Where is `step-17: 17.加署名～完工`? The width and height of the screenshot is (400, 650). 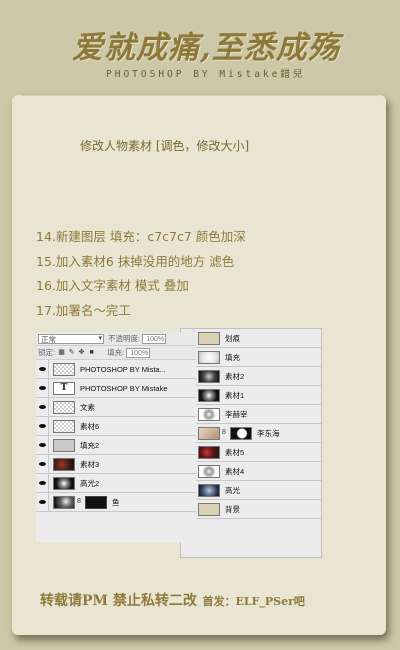
step-17: 17.加署名～完工 is located at coordinates (83, 310).